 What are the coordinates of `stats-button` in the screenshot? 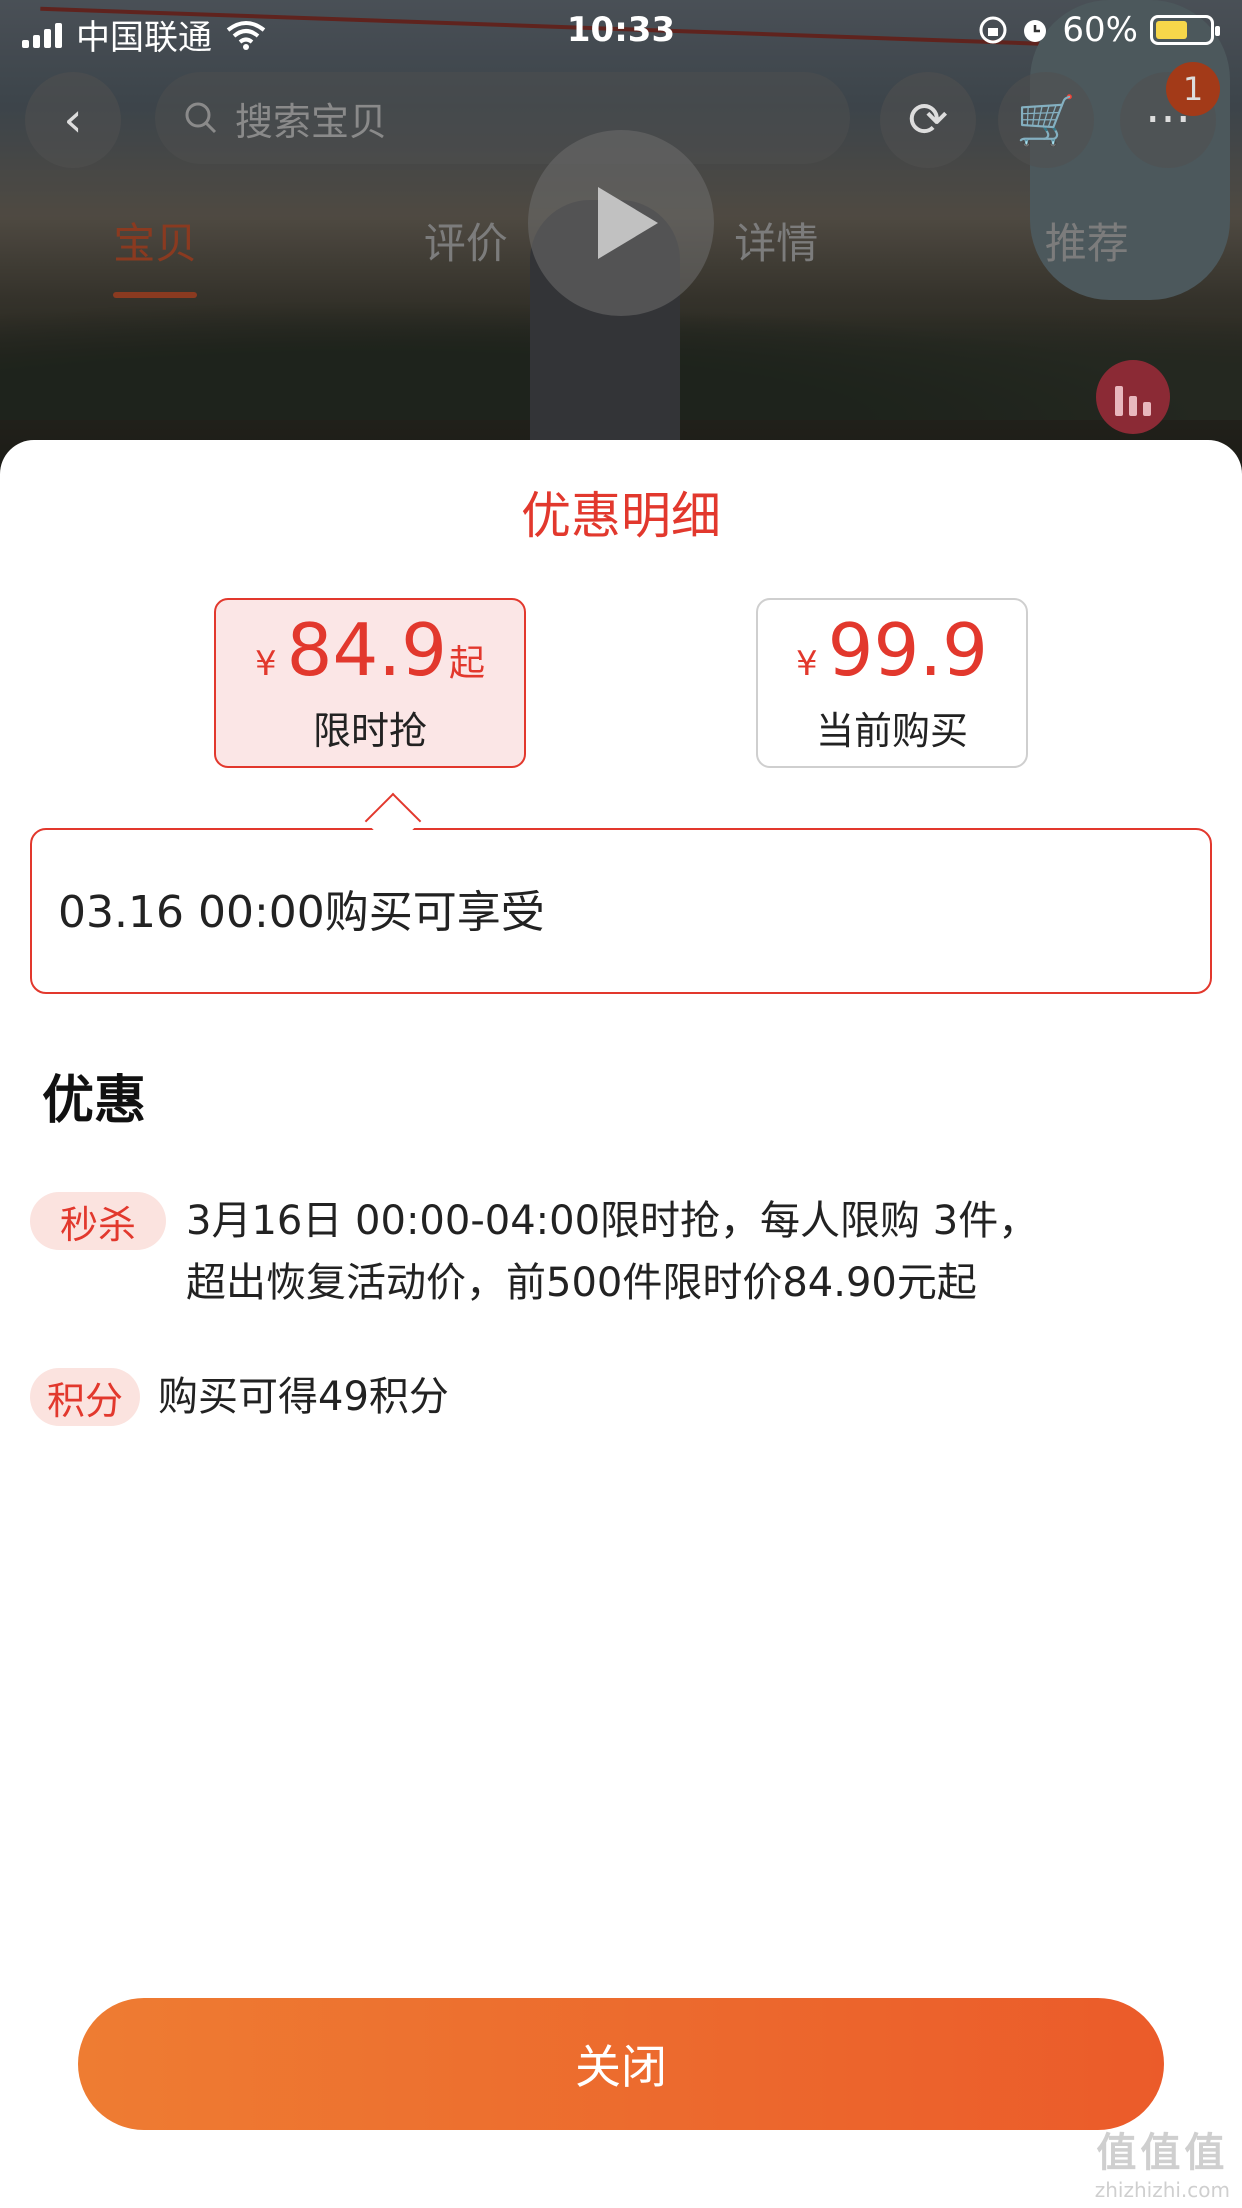 It's located at (1133, 397).